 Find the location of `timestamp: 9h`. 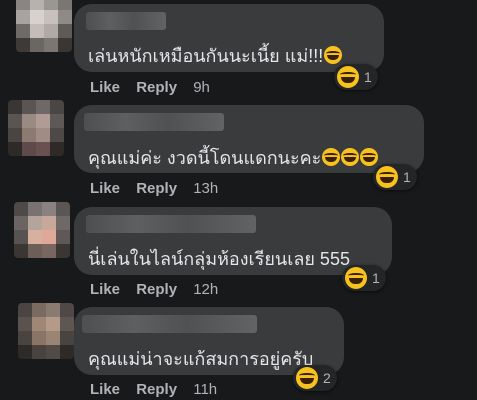

timestamp: 9h is located at coordinates (201, 87).